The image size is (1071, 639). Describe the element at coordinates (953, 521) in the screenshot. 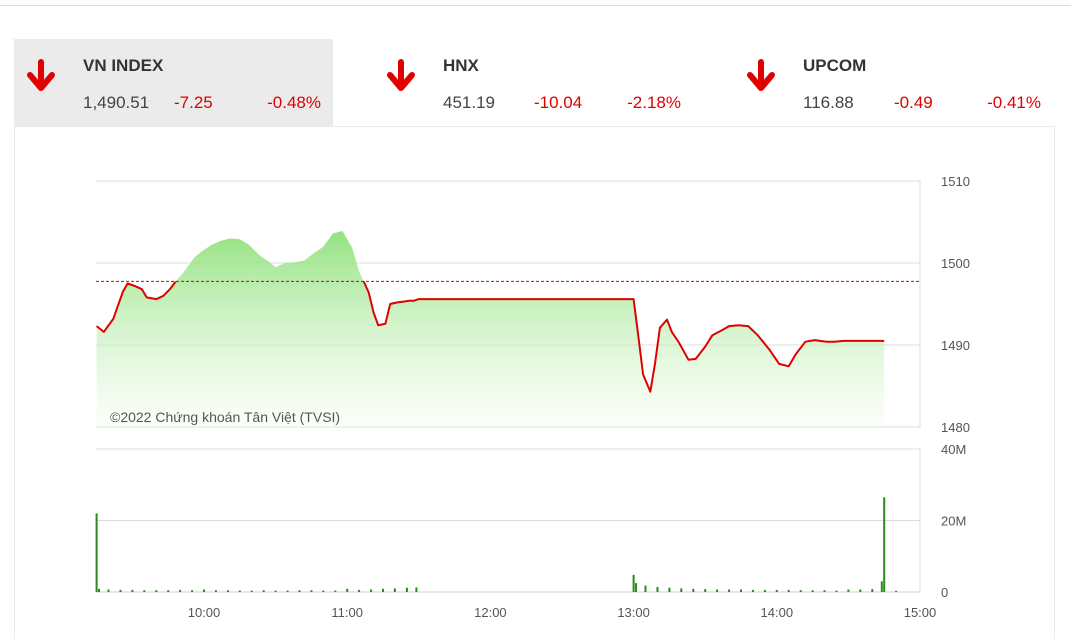

I see `volume-tick-label: 20M` at that location.